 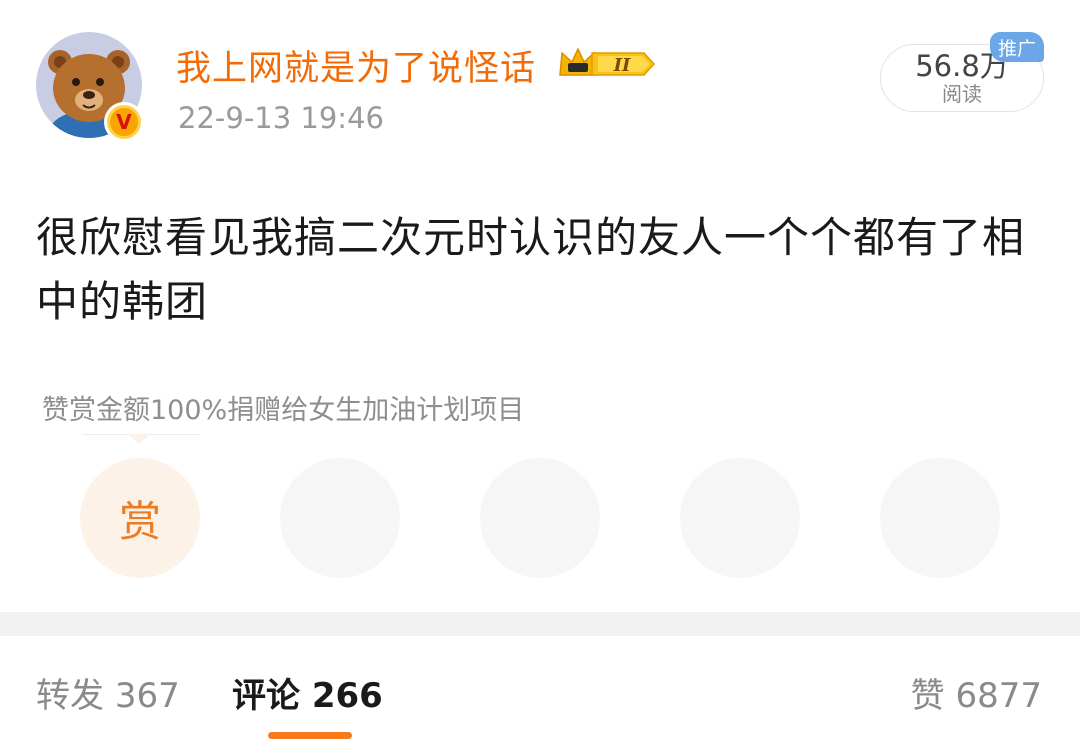 I want to click on comment-label: 评论, so click(x=266, y=696).